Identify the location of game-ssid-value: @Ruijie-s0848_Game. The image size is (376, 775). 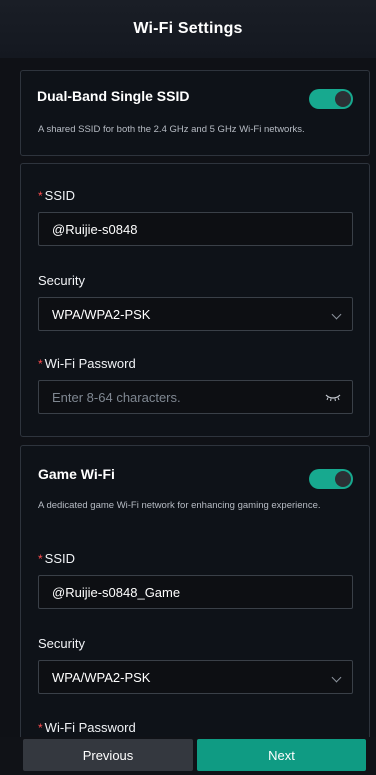
(116, 592).